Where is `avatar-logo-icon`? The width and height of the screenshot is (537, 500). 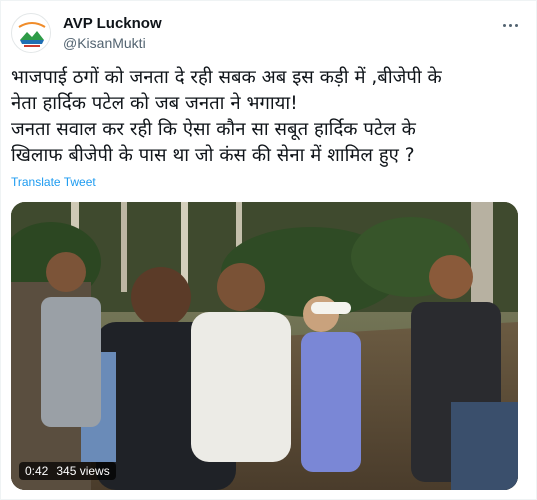
avatar-logo-icon is located at coordinates (31, 33).